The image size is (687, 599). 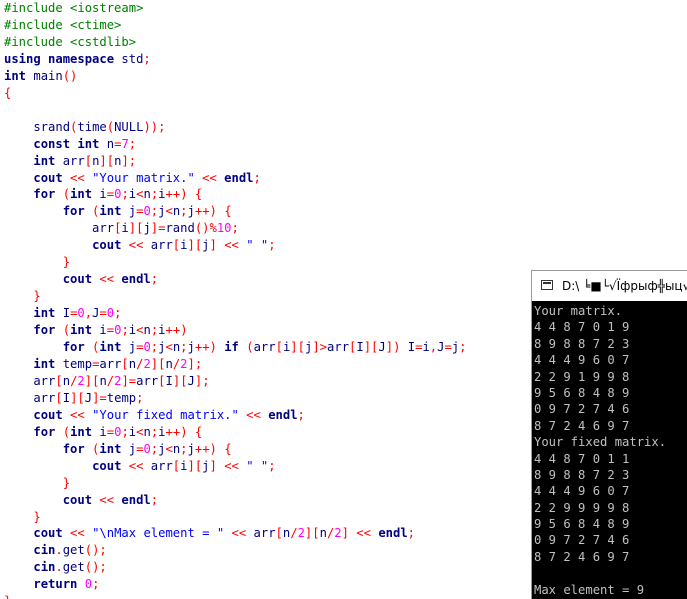 What do you see at coordinates (320, 347) in the screenshot?
I see `code-token: ]>` at bounding box center [320, 347].